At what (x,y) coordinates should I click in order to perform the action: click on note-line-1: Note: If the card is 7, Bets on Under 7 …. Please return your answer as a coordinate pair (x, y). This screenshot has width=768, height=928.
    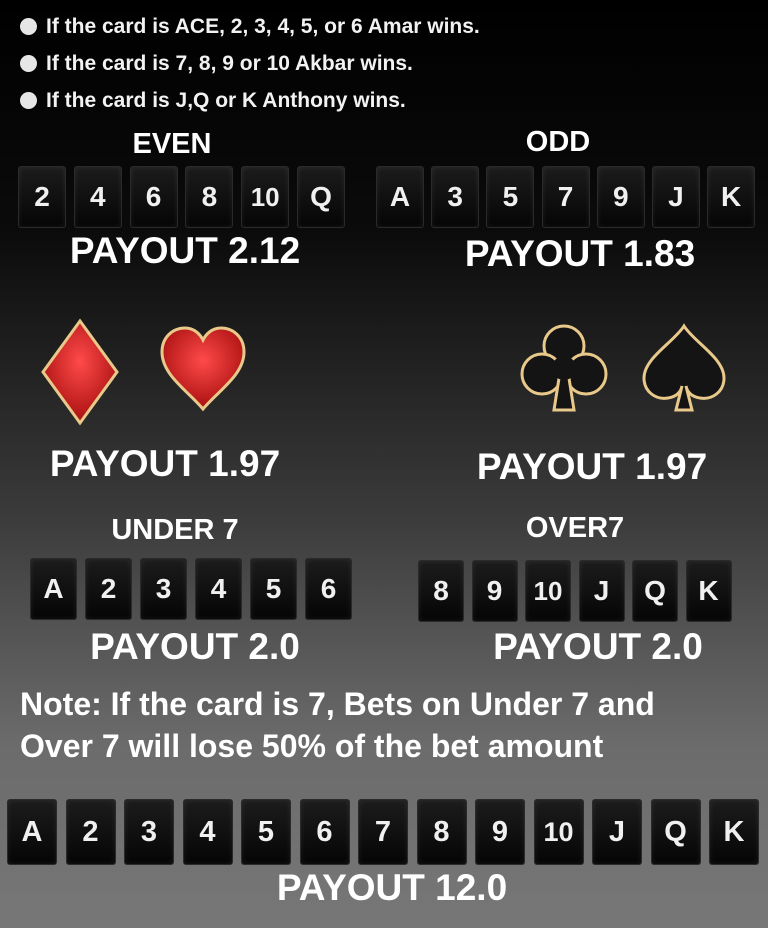
    Looking at the image, I should click on (337, 704).